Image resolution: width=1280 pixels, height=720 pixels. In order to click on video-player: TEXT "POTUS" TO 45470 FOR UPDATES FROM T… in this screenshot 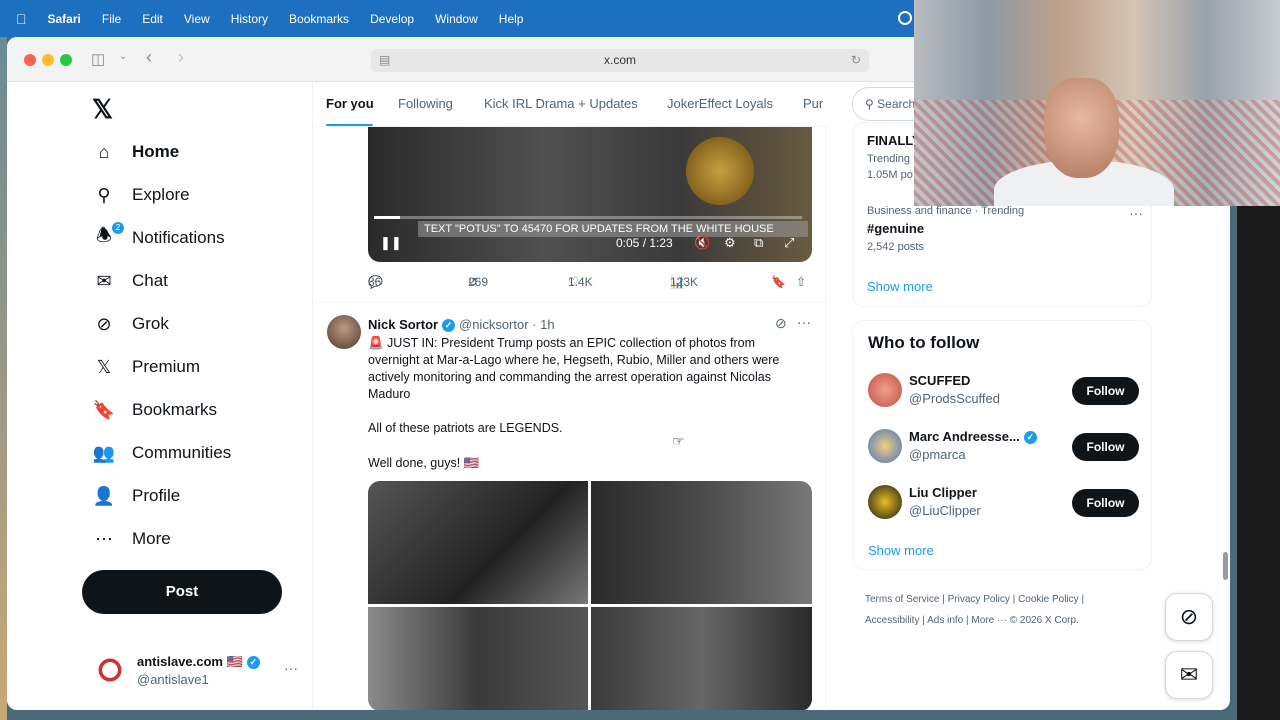, I will do `click(590, 194)`.